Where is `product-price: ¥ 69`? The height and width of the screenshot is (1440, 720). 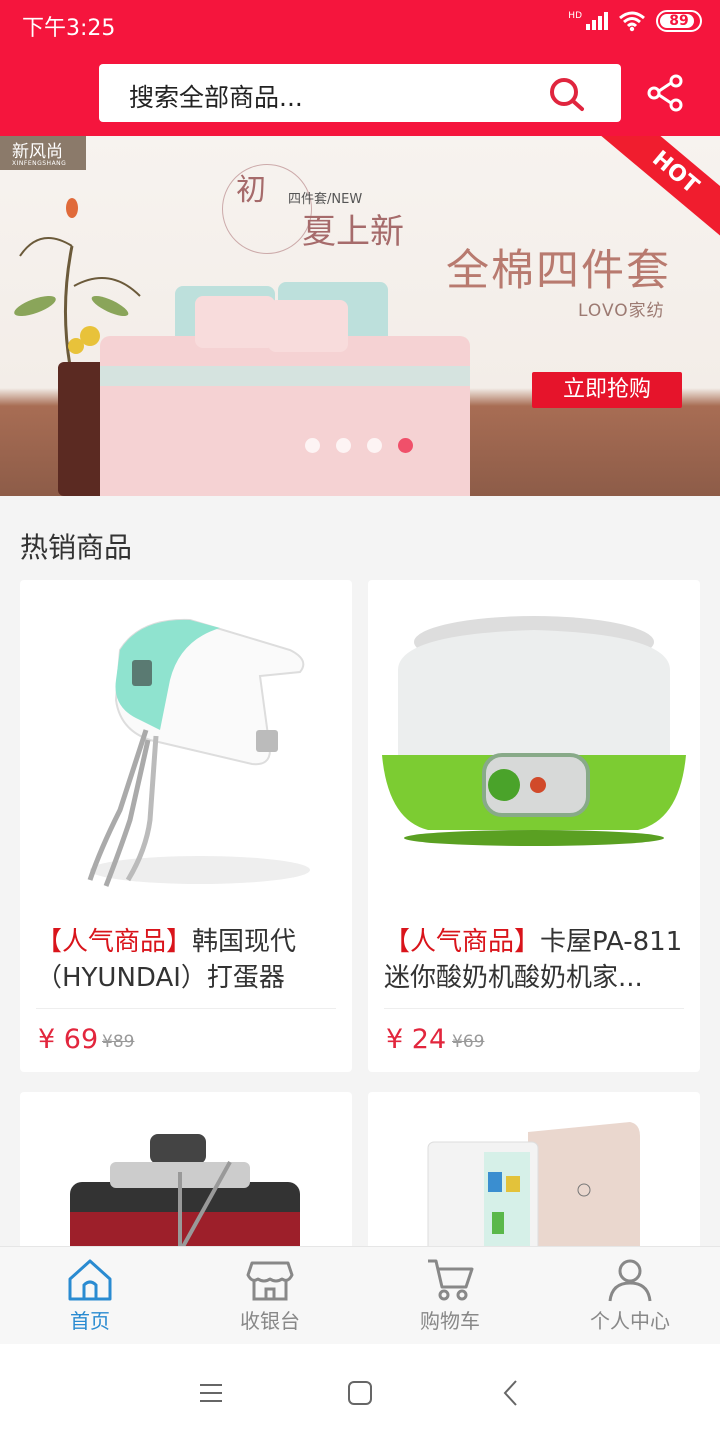
product-price: ¥ 69 is located at coordinates (68, 1039).